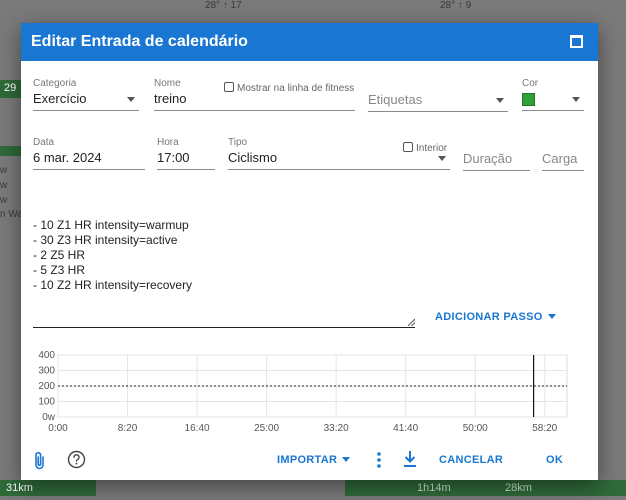 The width and height of the screenshot is (626, 500). Describe the element at coordinates (485, 488) in the screenshot. I see `bg-activity-right: 1h14m 28km` at that location.